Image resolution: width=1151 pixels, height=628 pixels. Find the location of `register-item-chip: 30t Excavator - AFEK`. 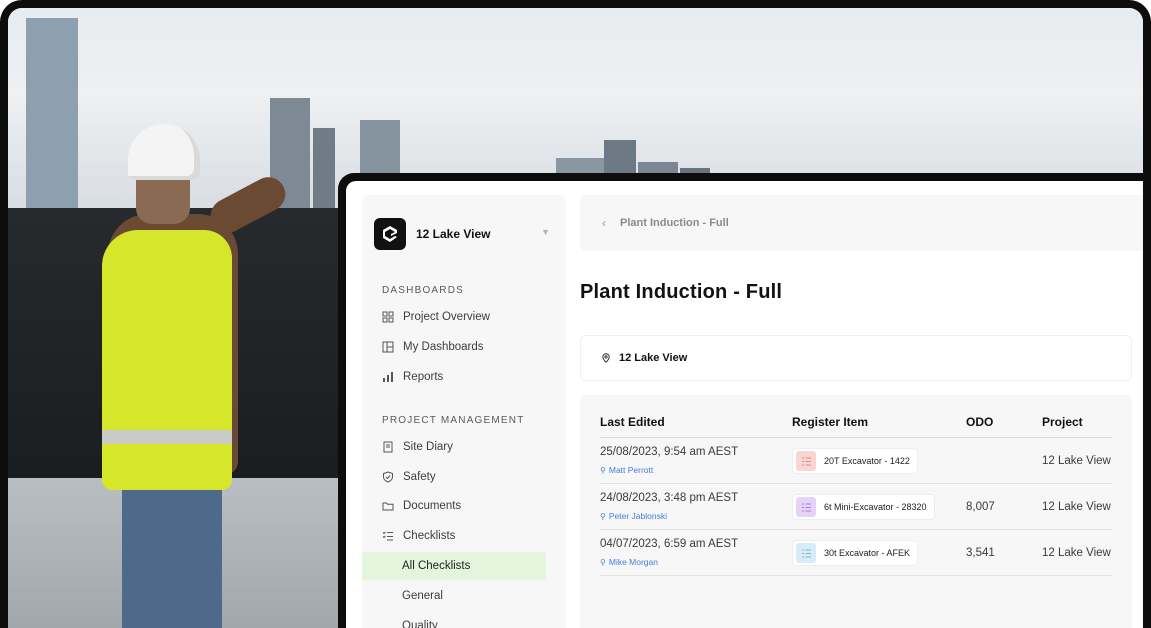

register-item-chip: 30t Excavator - AFEK is located at coordinates (855, 553).